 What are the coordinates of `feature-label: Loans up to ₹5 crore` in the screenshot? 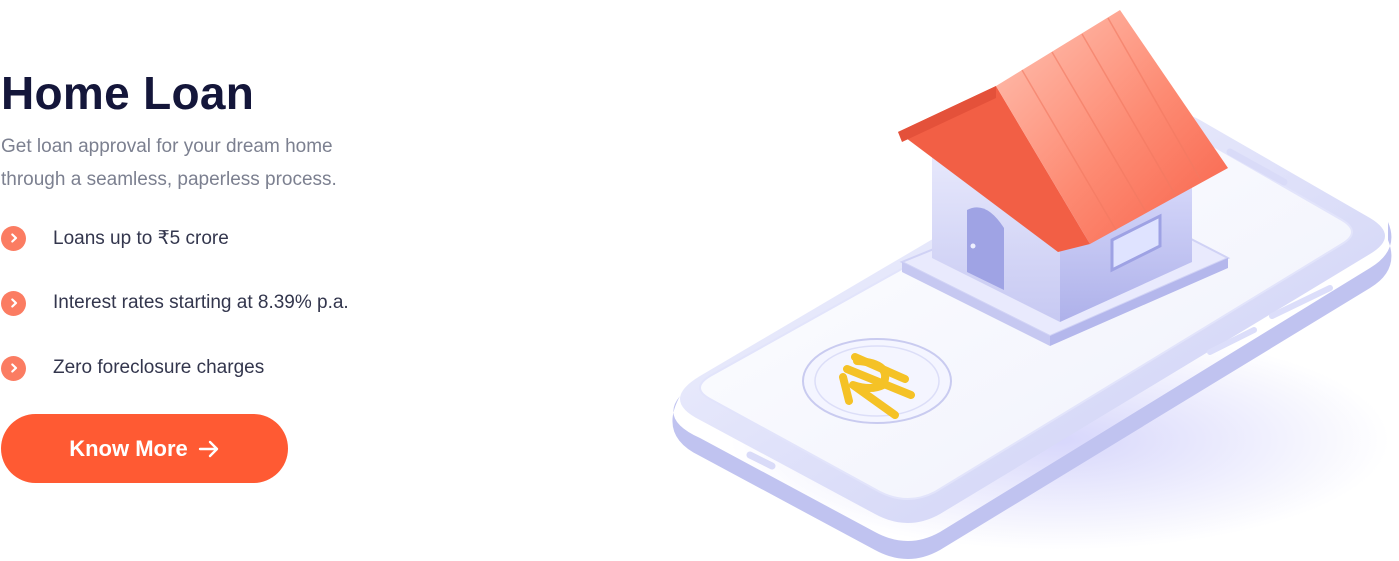 It's located at (141, 238).